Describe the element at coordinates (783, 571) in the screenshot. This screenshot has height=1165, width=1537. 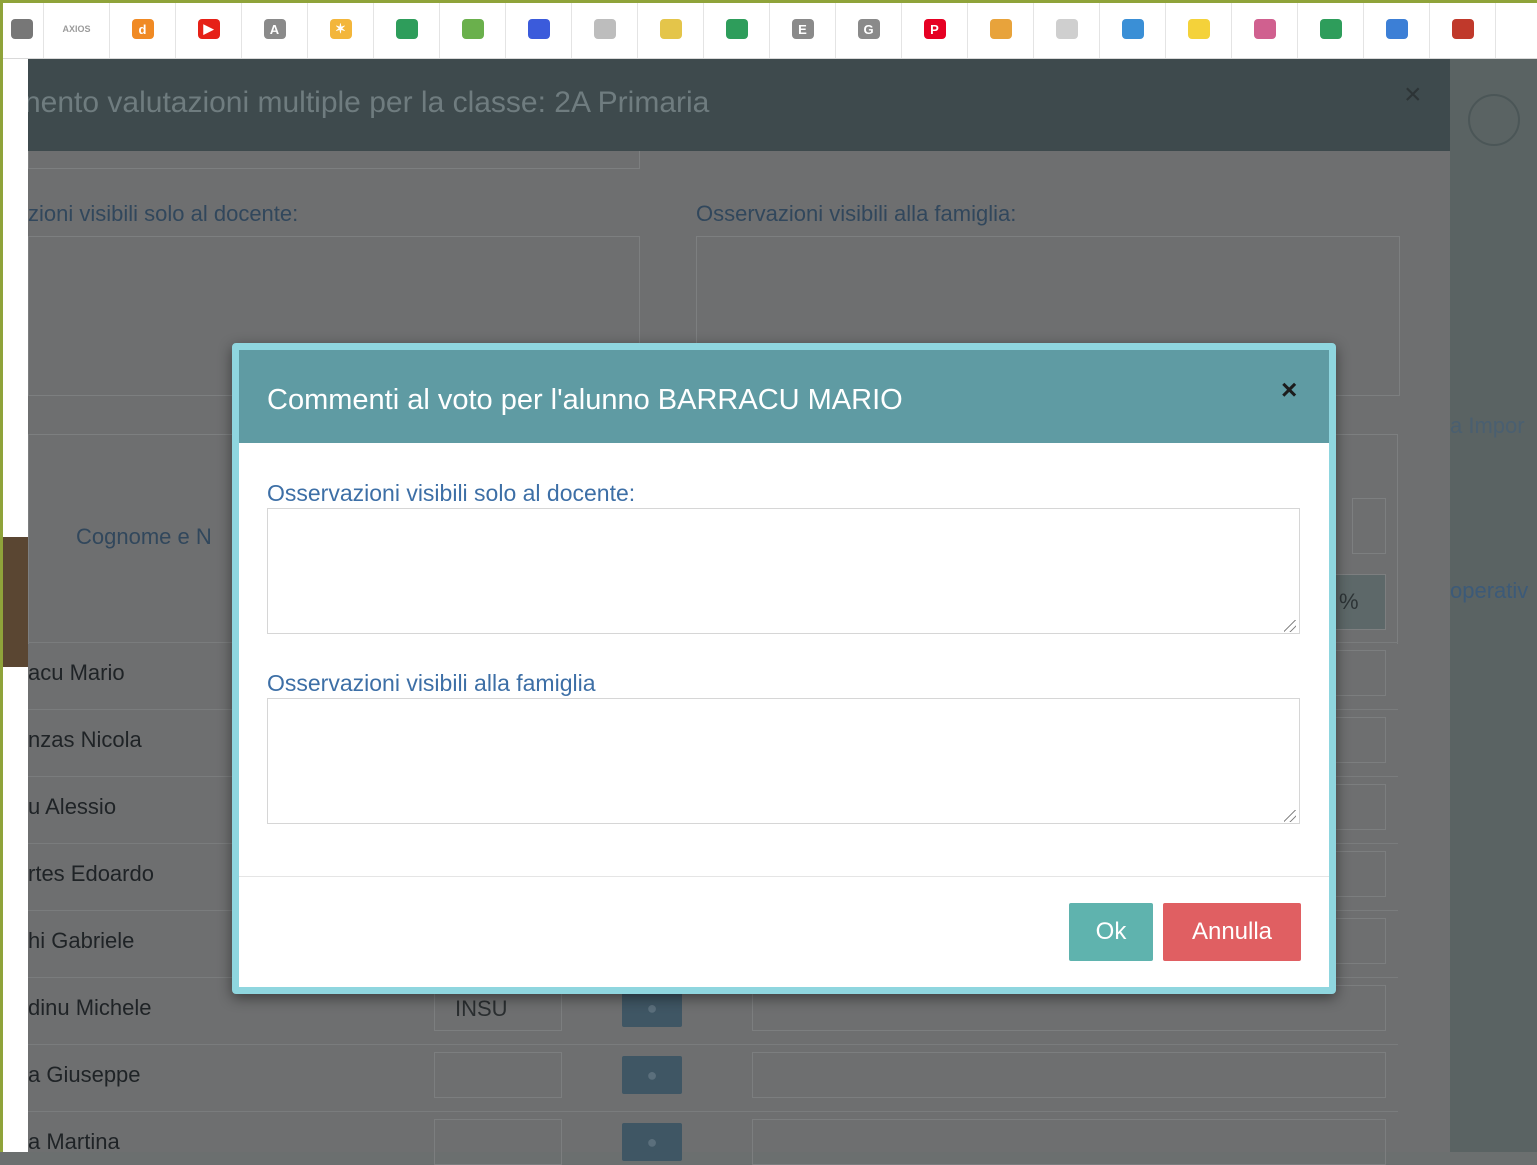
I see `teacher-observations-field` at that location.